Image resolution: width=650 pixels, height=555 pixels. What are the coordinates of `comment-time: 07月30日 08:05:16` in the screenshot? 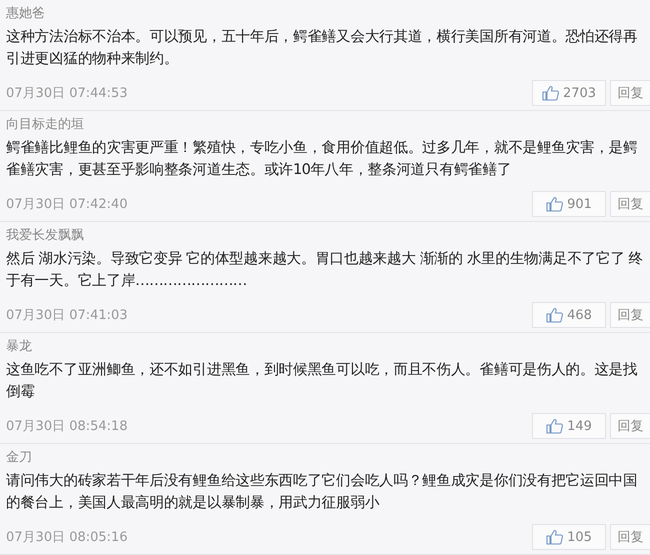 It's located at (67, 537).